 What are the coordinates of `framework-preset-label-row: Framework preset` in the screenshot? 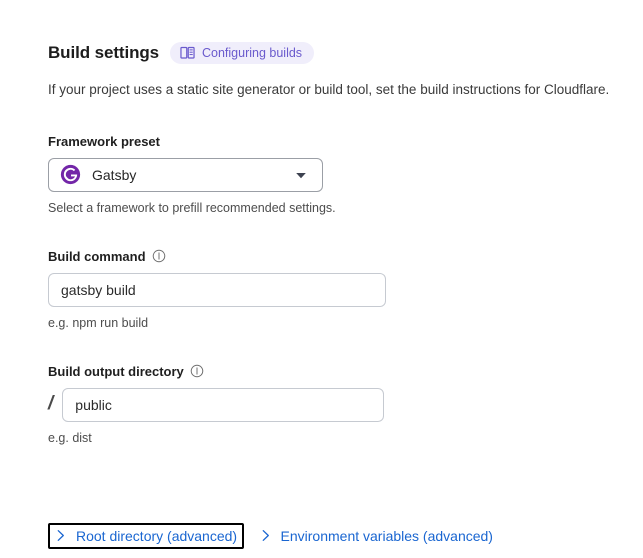 It's located at (345, 141).